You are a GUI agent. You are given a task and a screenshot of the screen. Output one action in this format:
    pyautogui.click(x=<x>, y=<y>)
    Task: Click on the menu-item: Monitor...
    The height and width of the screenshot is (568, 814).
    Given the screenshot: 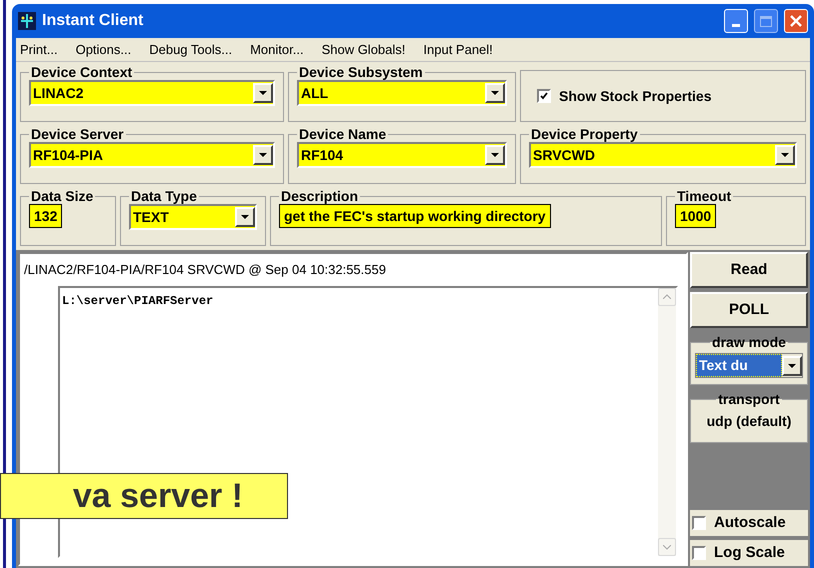 What is the action you would take?
    pyautogui.click(x=277, y=50)
    